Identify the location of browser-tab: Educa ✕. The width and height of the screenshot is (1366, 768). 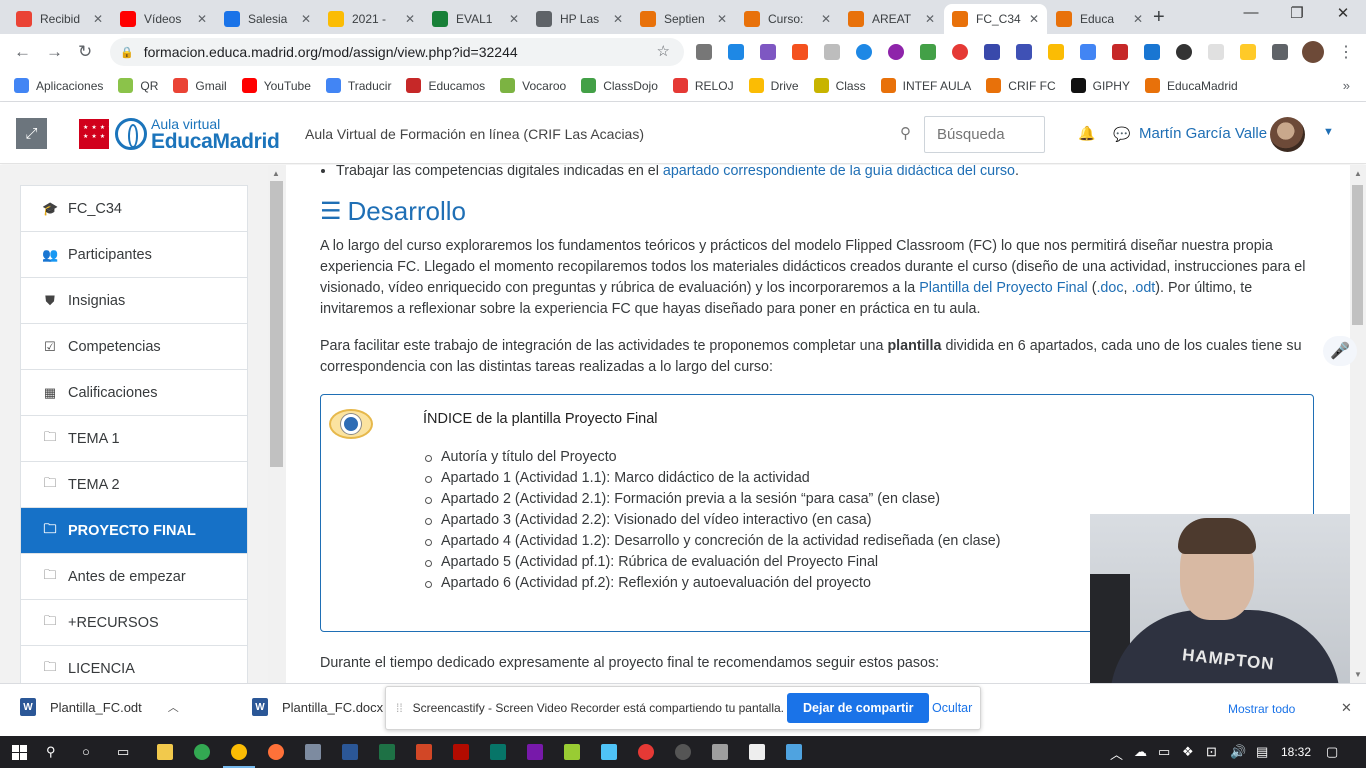
(1099, 19).